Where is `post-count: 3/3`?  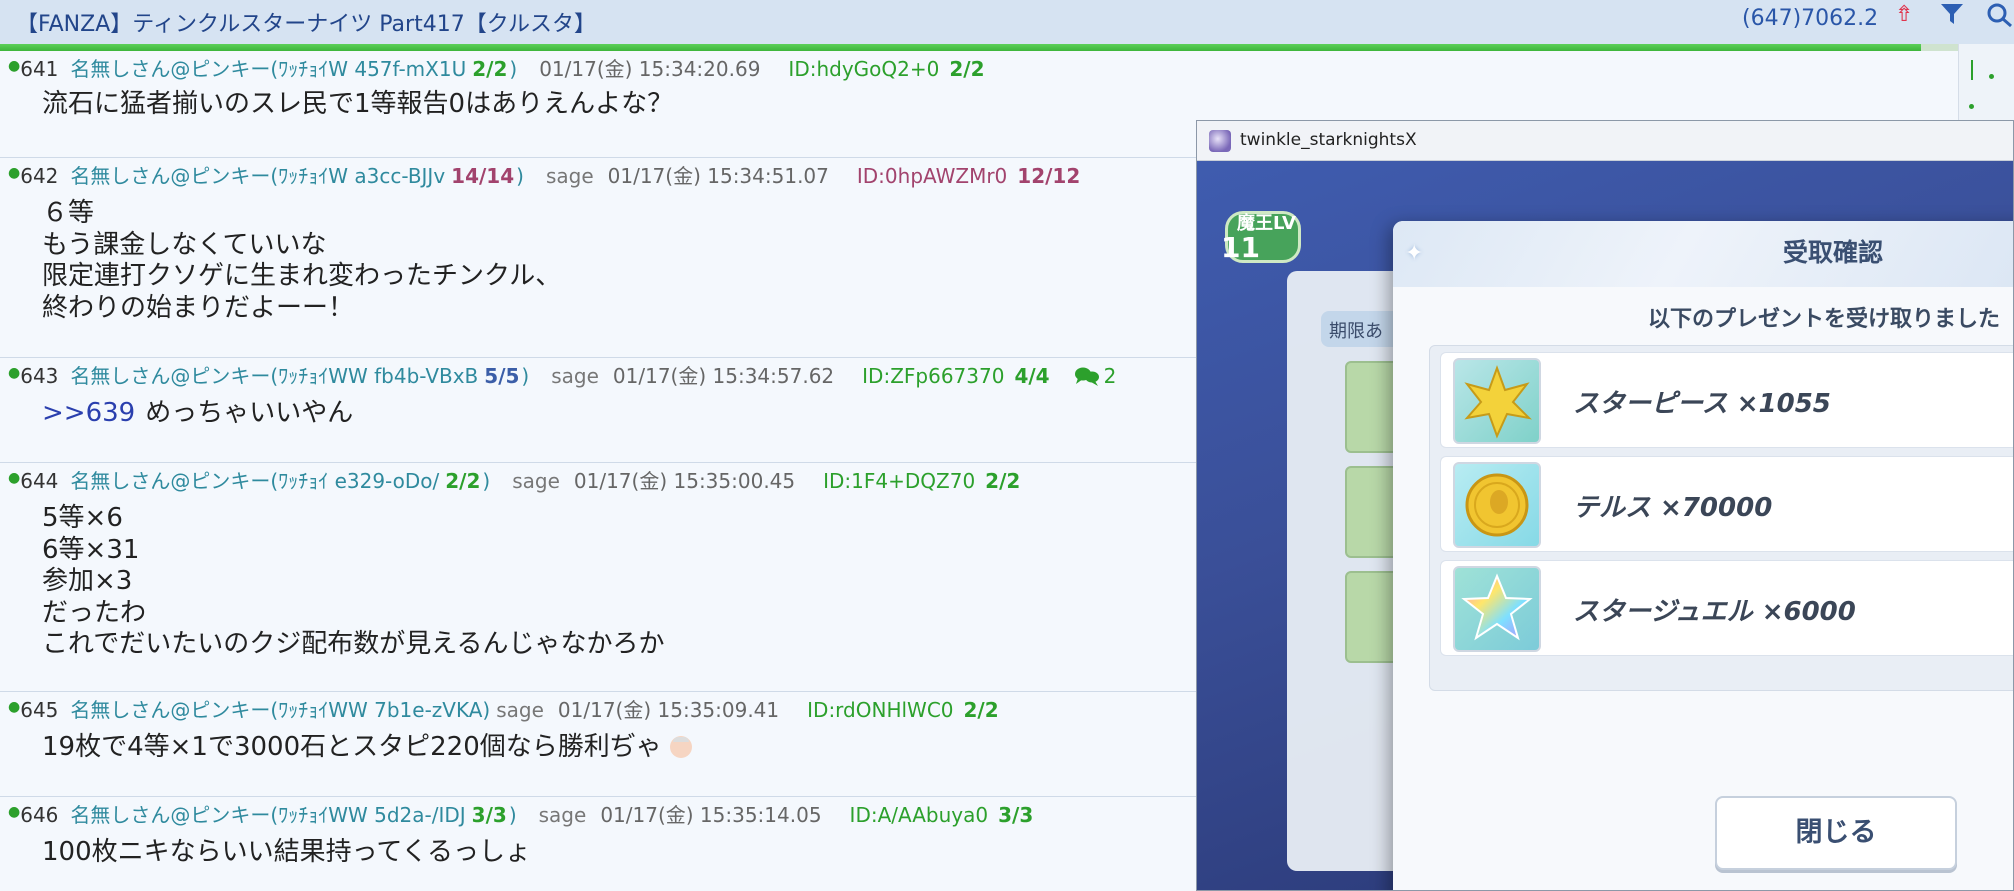
post-count: 3/3 is located at coordinates (489, 815).